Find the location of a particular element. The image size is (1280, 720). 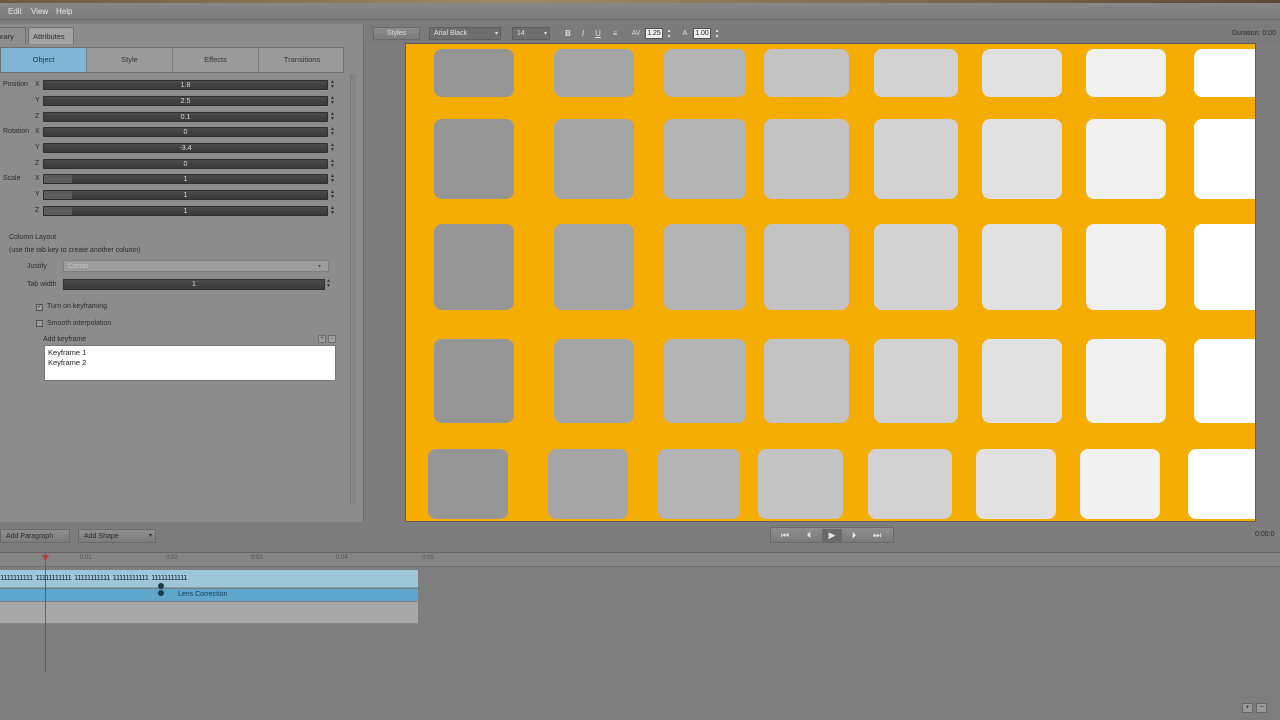

scale-y-axis: Y is located at coordinates (37, 194).